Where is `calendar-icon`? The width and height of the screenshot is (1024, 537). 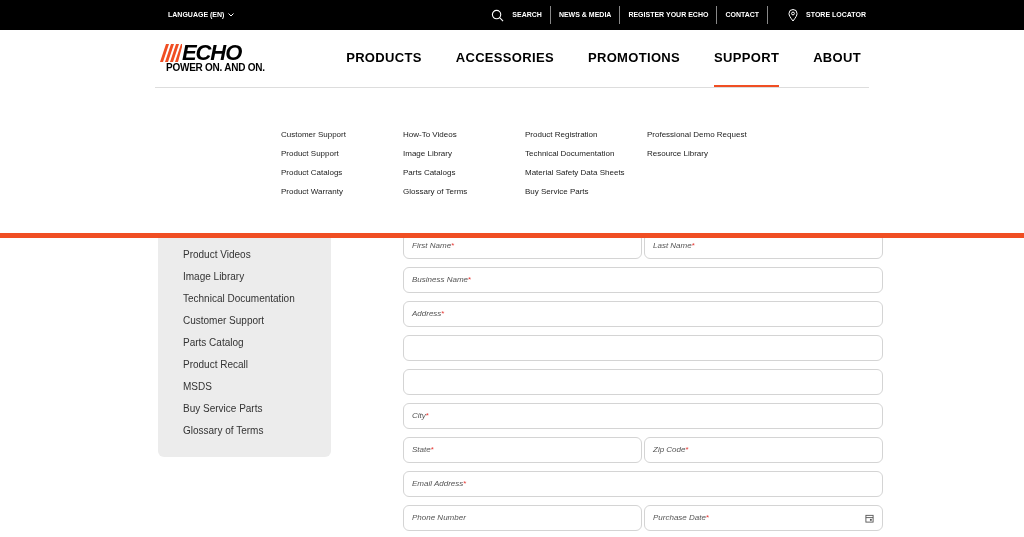 calendar-icon is located at coordinates (869, 518).